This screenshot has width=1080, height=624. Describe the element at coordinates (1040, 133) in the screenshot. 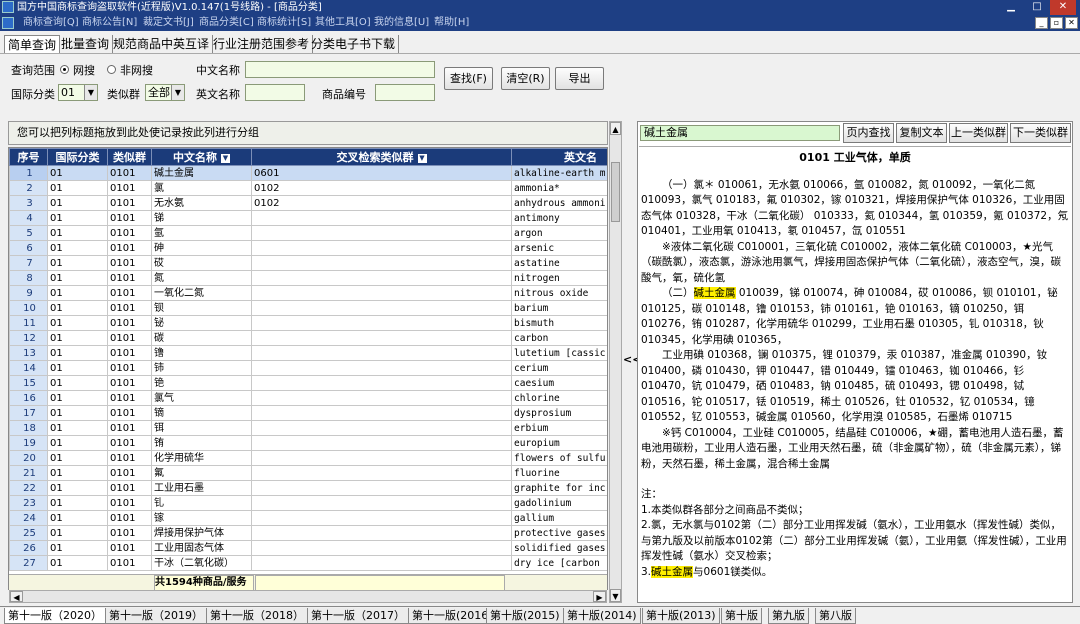

I see `next-group-button: 下一类似群` at that location.